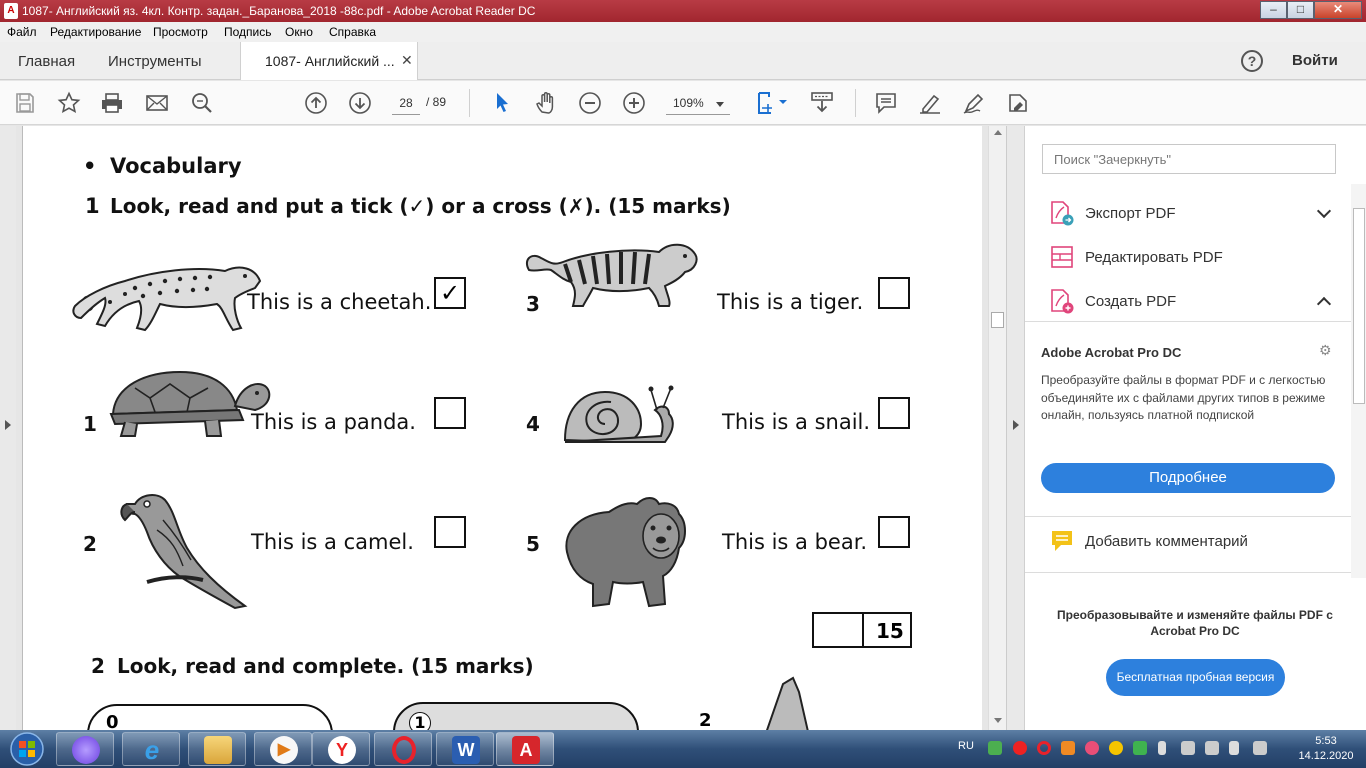 Image resolution: width=1366 pixels, height=768 pixels. What do you see at coordinates (420, 721) in the screenshot?
I see `task2-label: 1` at bounding box center [420, 721].